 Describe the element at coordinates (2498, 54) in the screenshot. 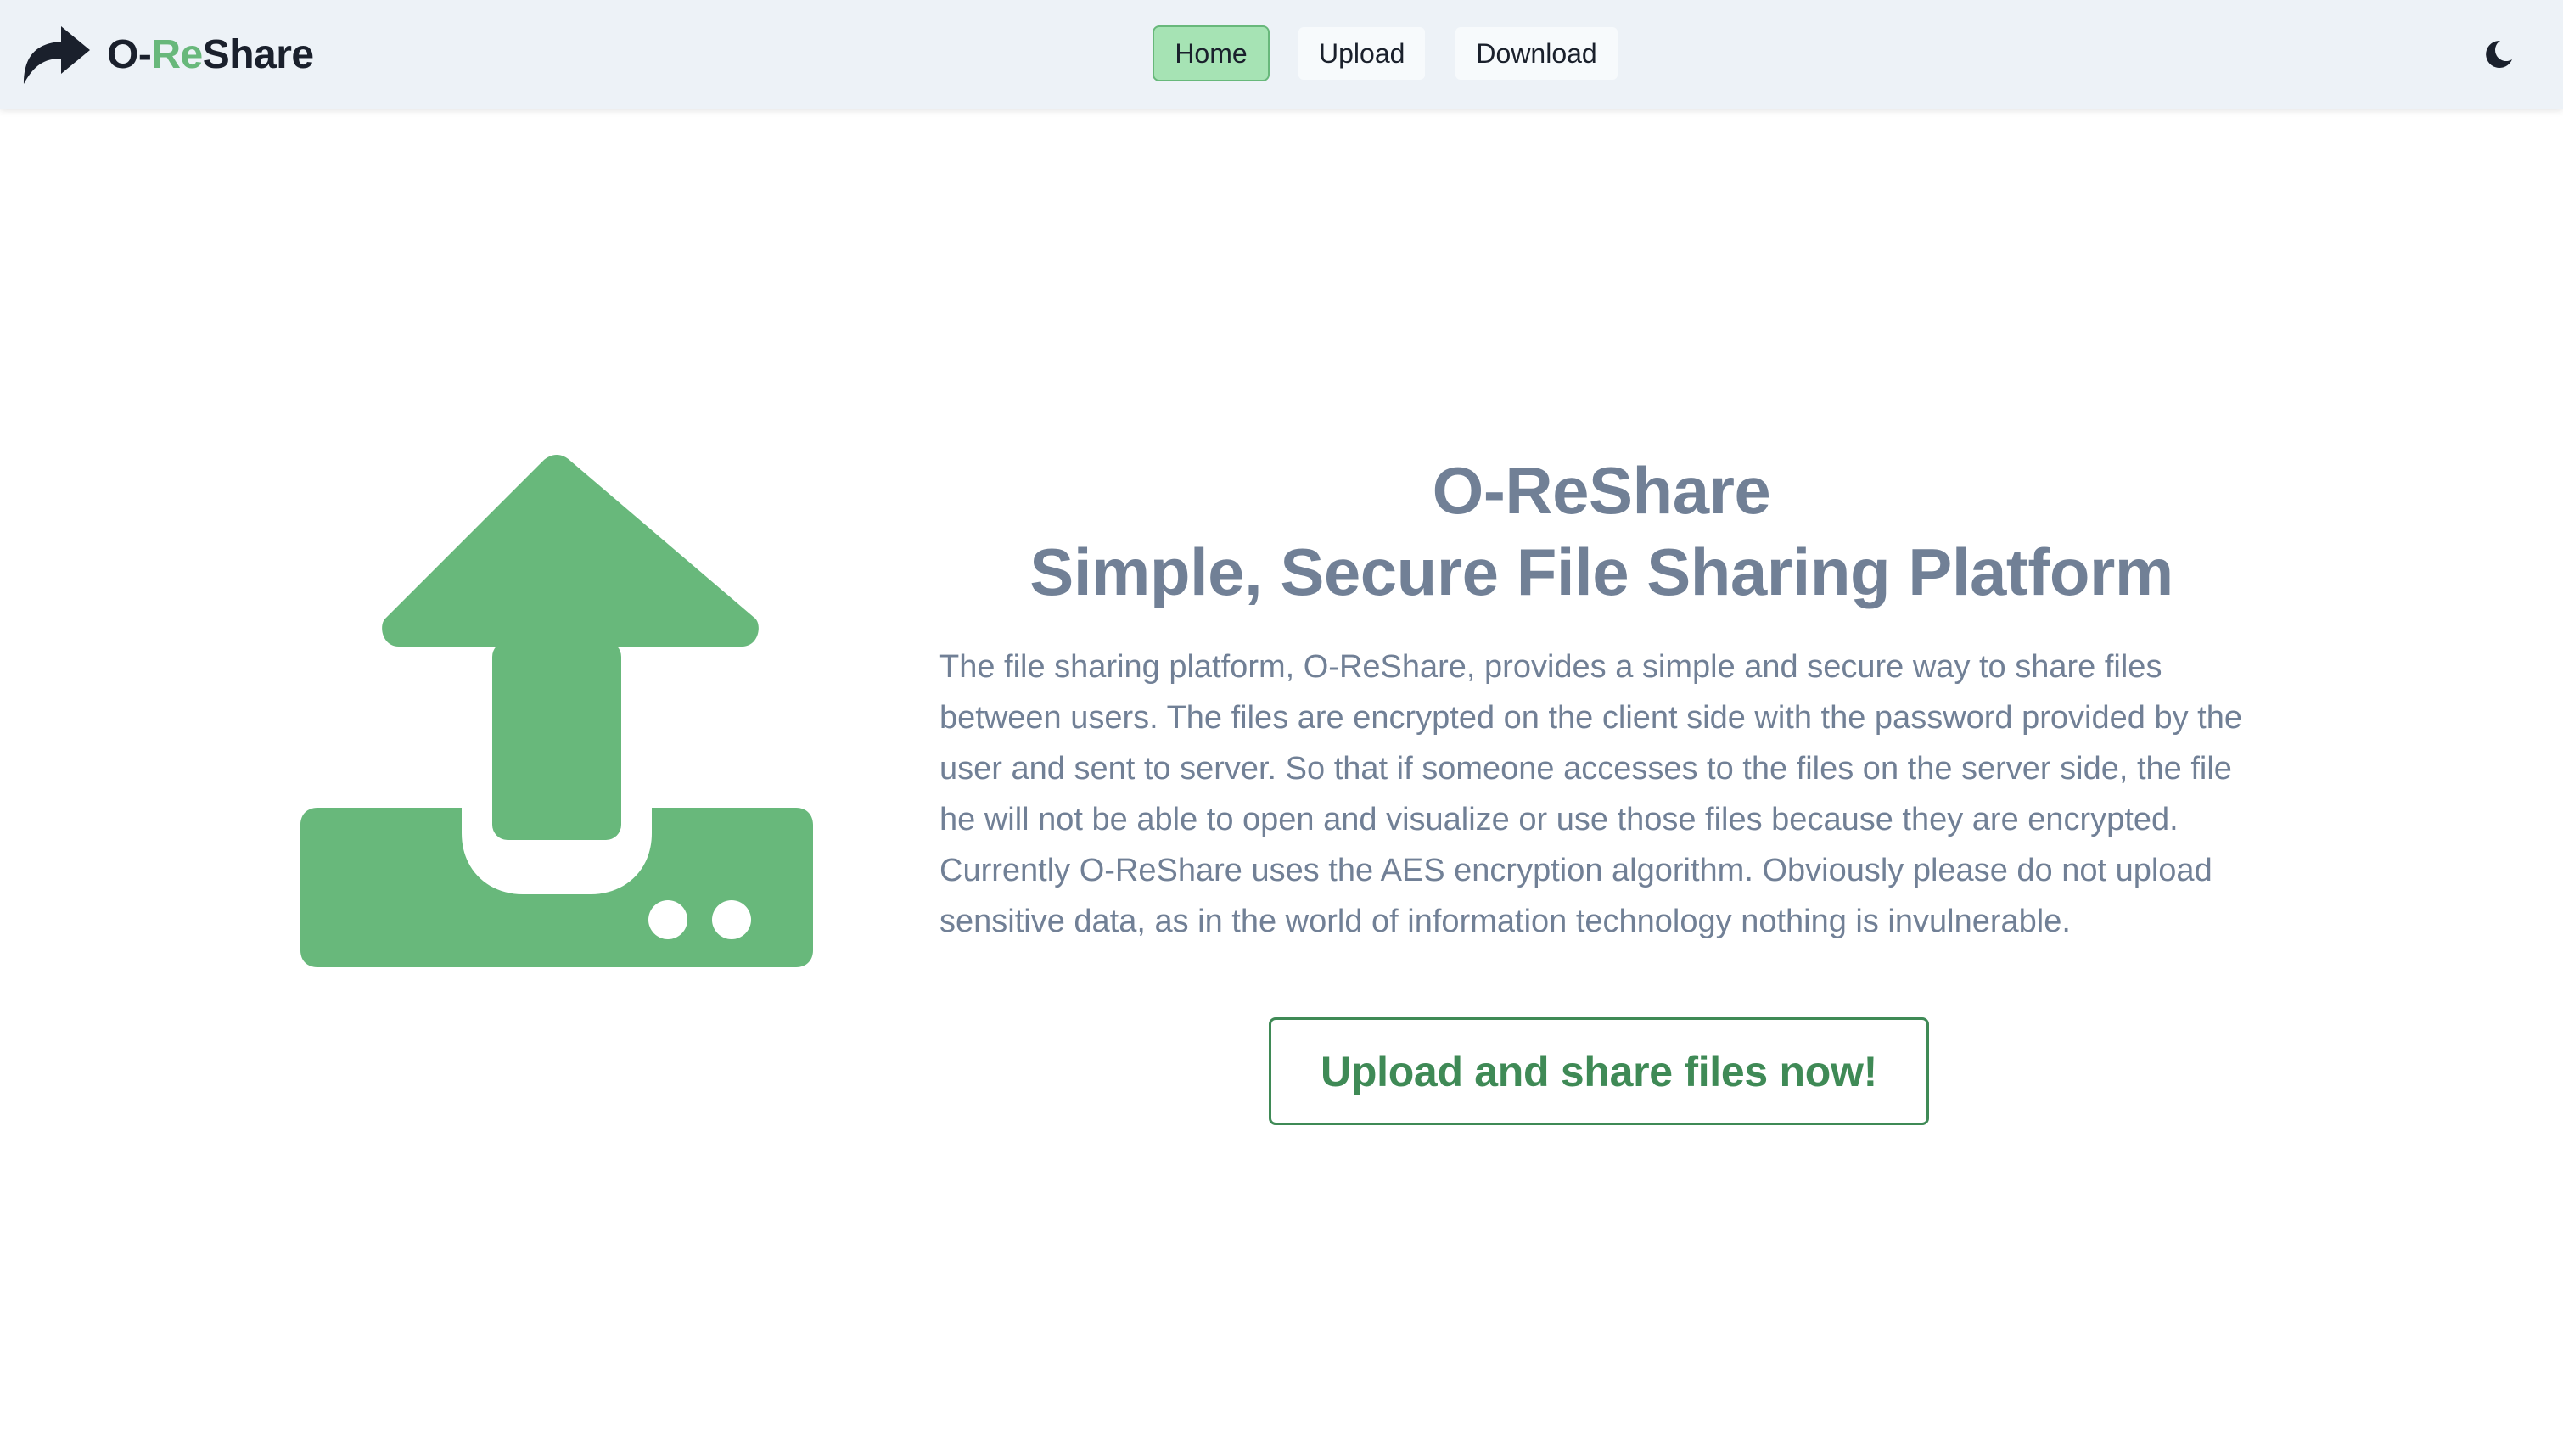

I see `moon-icon` at that location.